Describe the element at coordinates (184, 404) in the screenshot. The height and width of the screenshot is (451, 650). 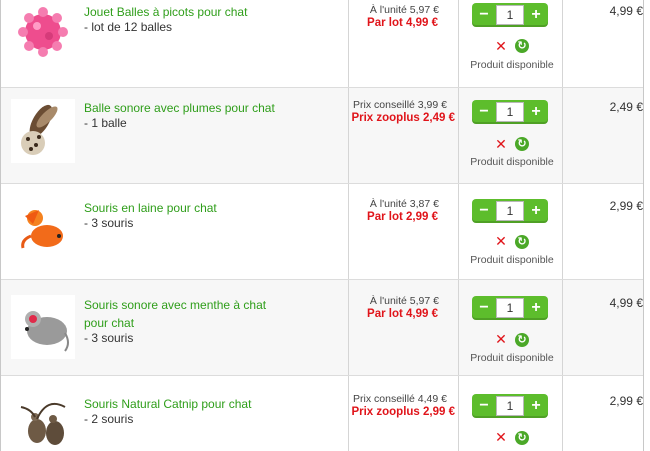
I see `product-title-link: Souris Natural Catnip pour chat` at that location.